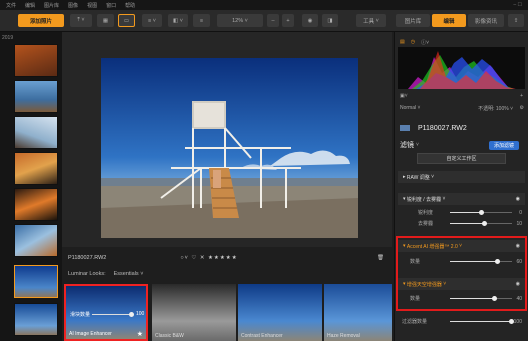 This screenshot has width=528, height=341. What do you see at coordinates (415, 262) in the screenshot?
I see `accent-amount-label: 数量` at bounding box center [415, 262].